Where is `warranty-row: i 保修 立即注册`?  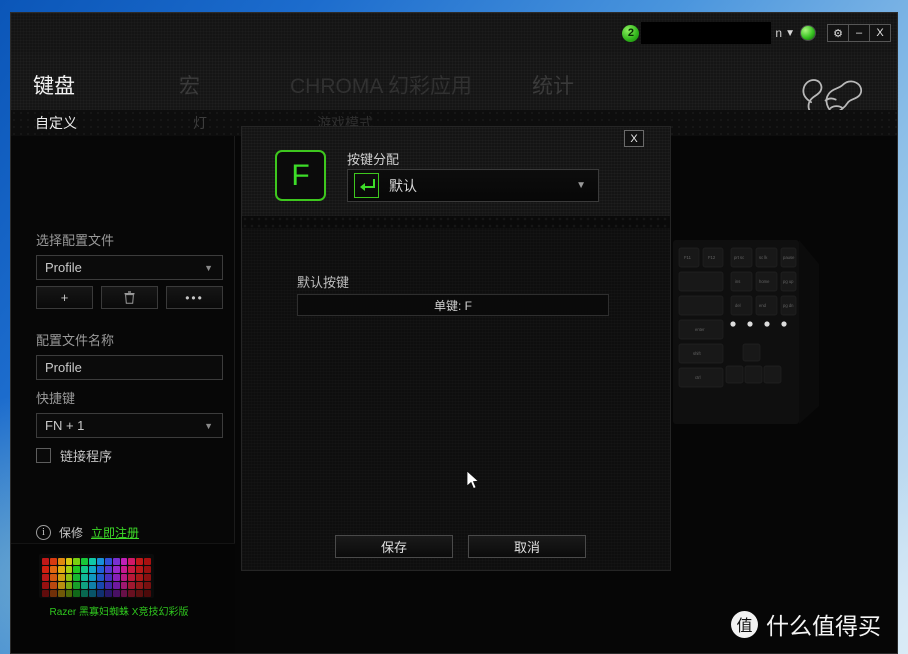
warranty-row: i 保修 立即注册 is located at coordinates (87, 532).